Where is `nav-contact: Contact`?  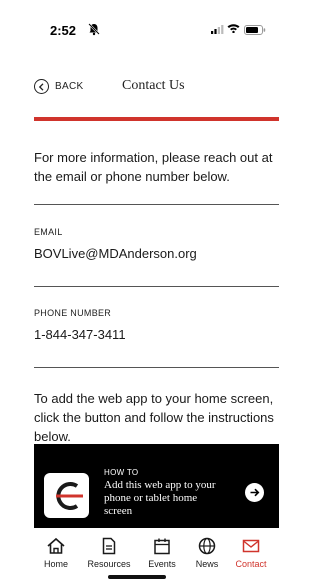 nav-contact: Contact is located at coordinates (251, 552).